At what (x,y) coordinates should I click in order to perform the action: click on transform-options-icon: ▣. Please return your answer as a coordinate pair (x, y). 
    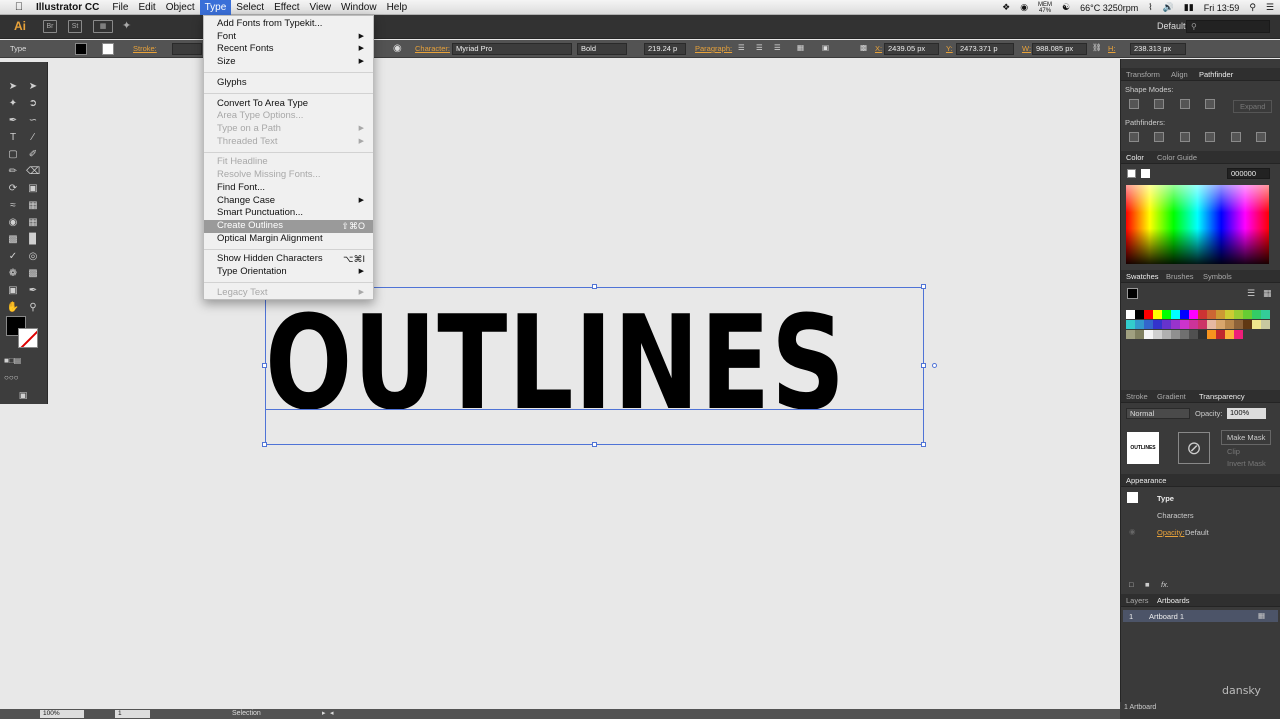
    Looking at the image, I should click on (825, 47).